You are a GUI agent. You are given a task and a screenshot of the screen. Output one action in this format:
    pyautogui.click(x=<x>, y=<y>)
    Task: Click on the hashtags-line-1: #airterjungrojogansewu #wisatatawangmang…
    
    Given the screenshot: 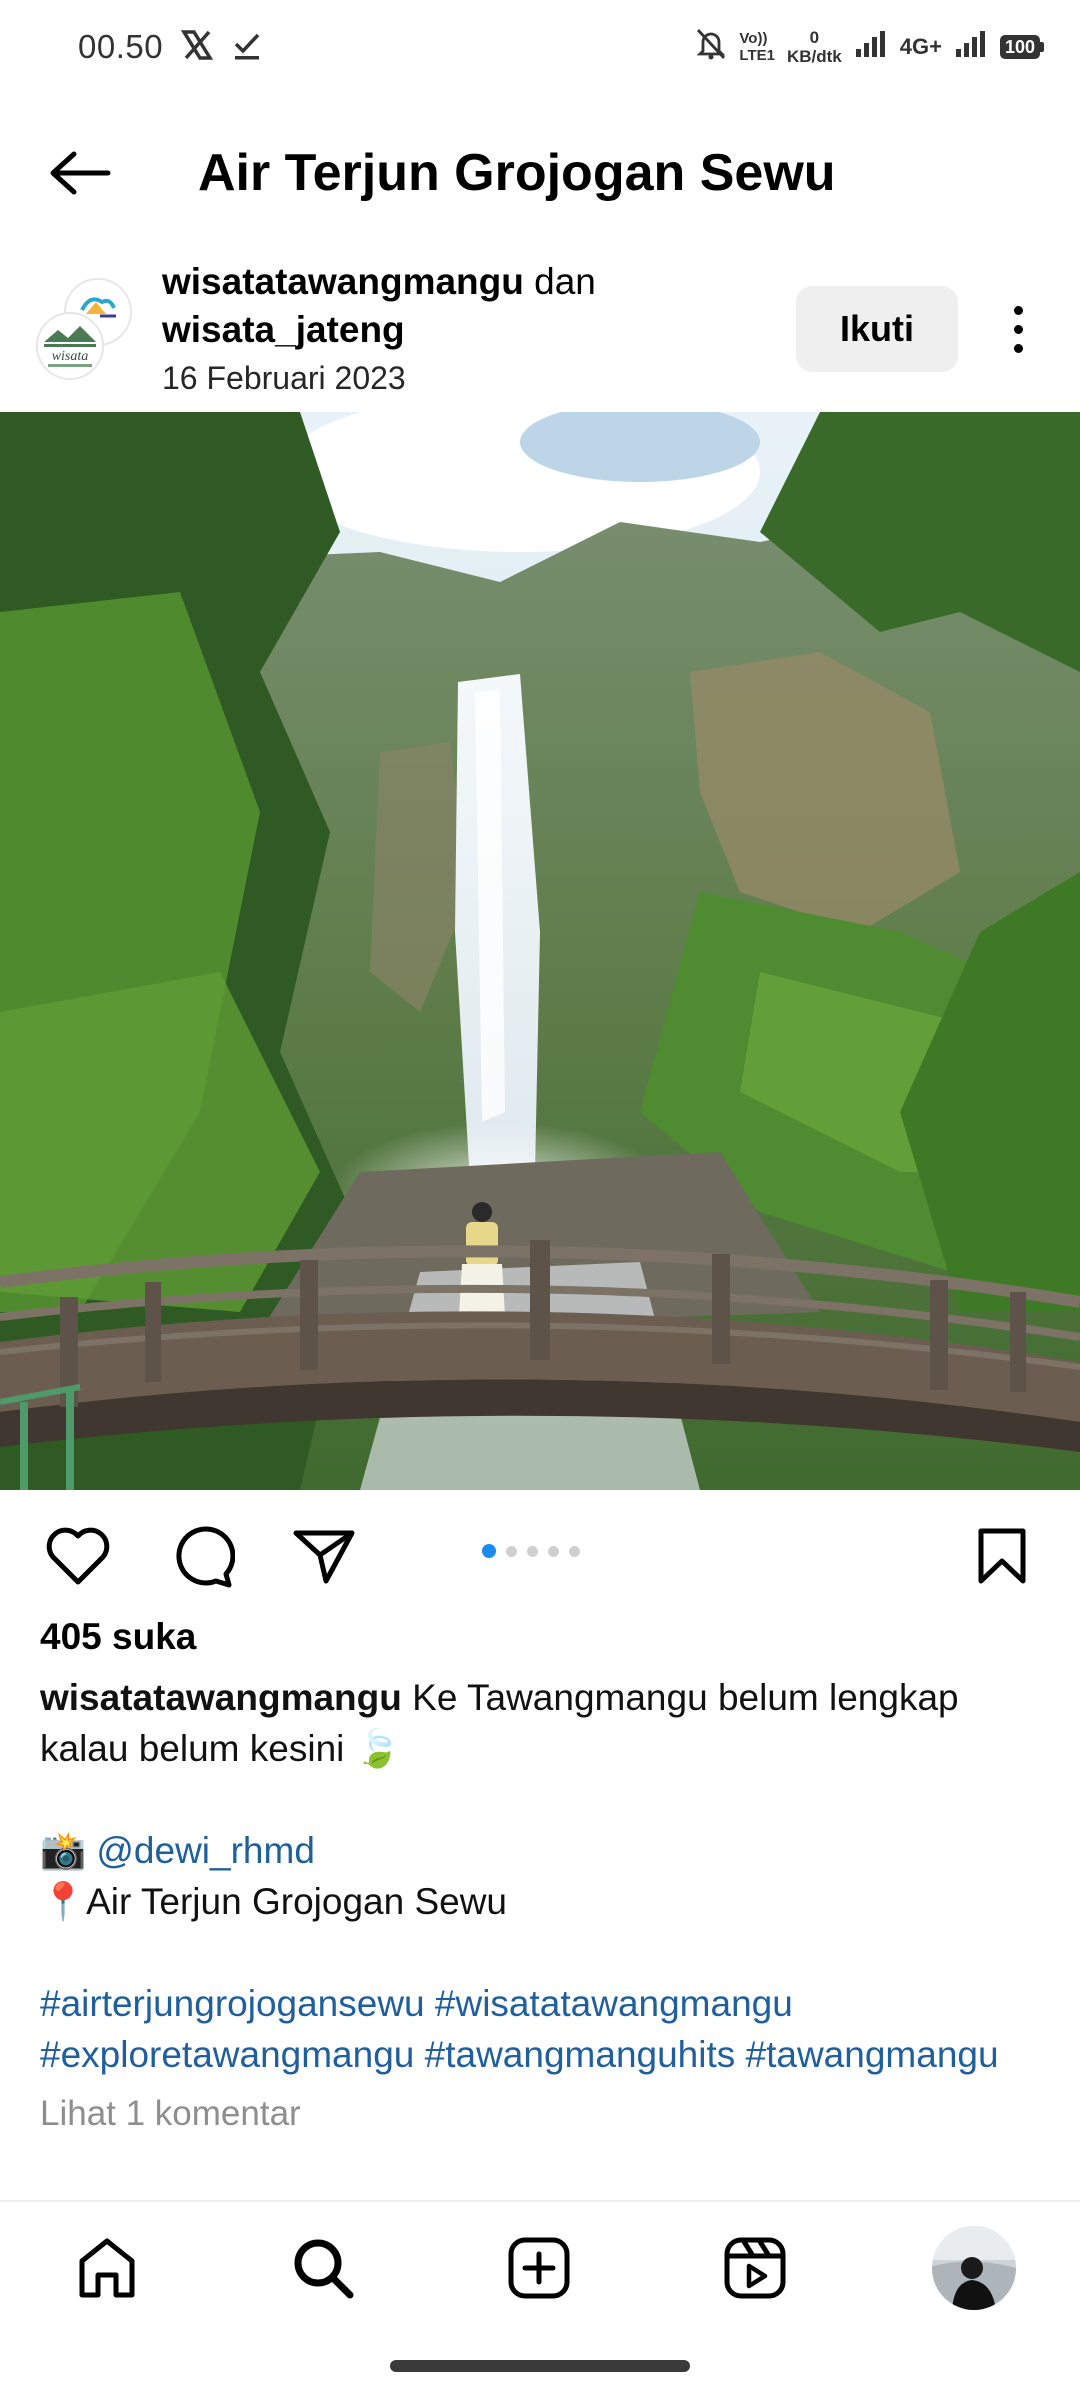 What is the action you would take?
    pyautogui.click(x=545, y=2003)
    